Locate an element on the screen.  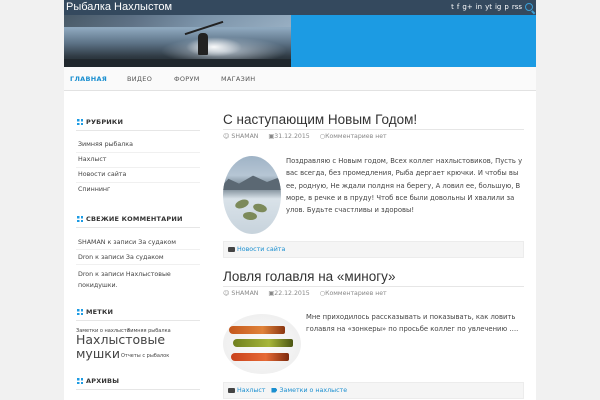
tag-link: Заметки о нахлысте is located at coordinates (313, 390).